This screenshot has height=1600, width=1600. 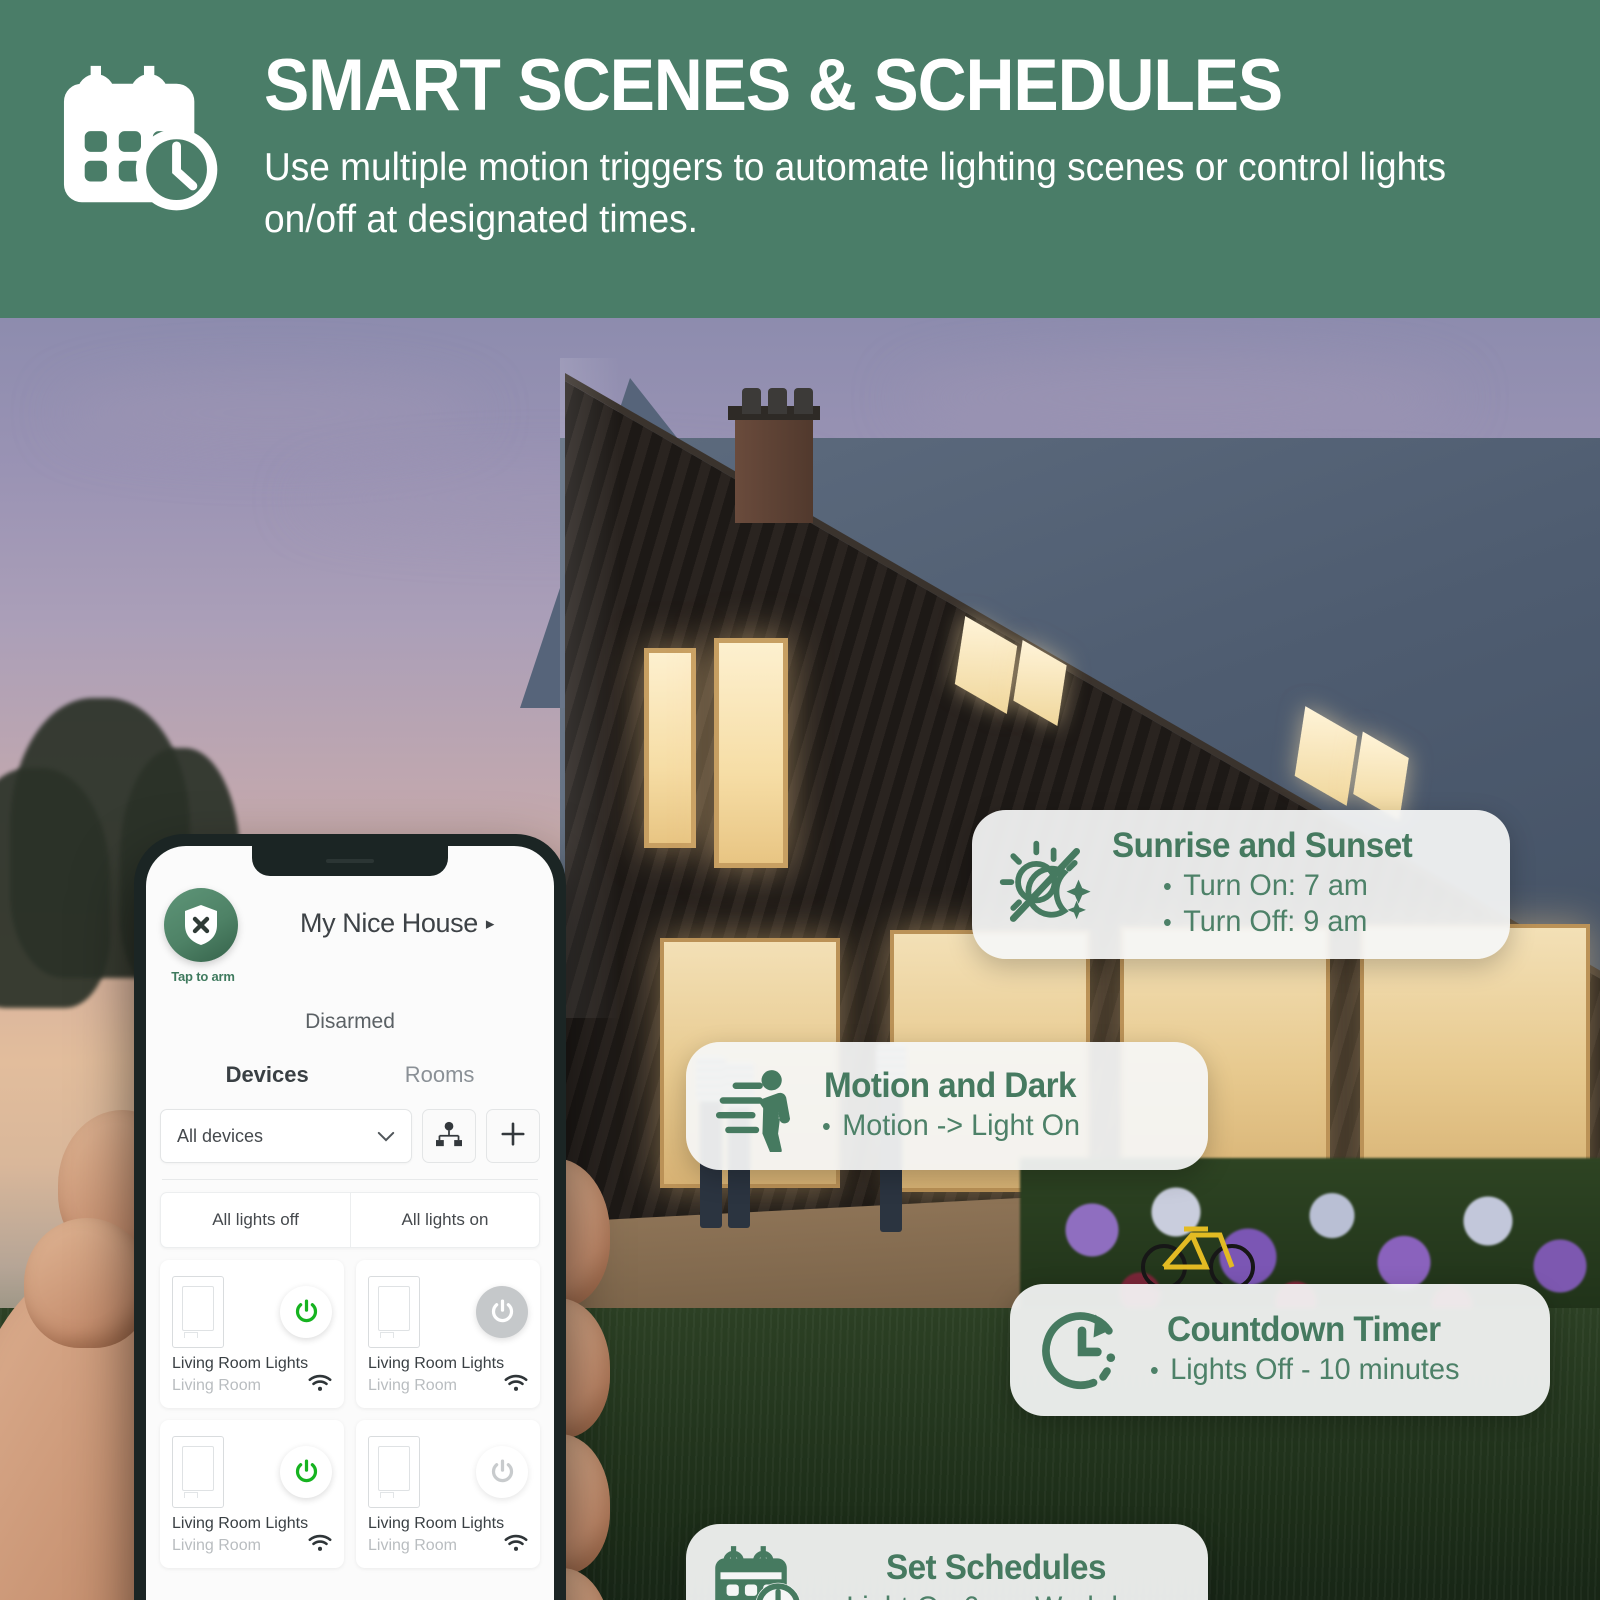 What do you see at coordinates (1475, 1060) in the screenshot?
I see `glass-door` at bounding box center [1475, 1060].